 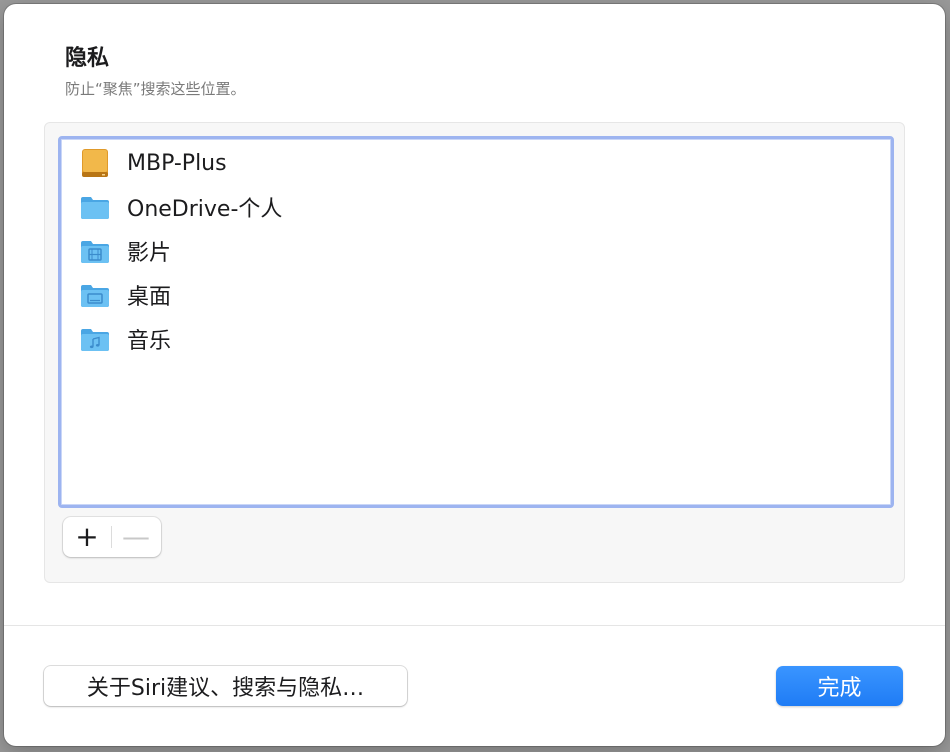 What do you see at coordinates (474, 339) in the screenshot?
I see `list-item-music: 音乐` at bounding box center [474, 339].